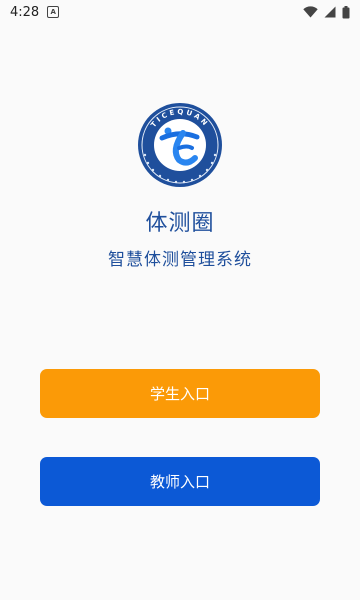 The width and height of the screenshot is (360, 600). I want to click on status-right, so click(326, 12).